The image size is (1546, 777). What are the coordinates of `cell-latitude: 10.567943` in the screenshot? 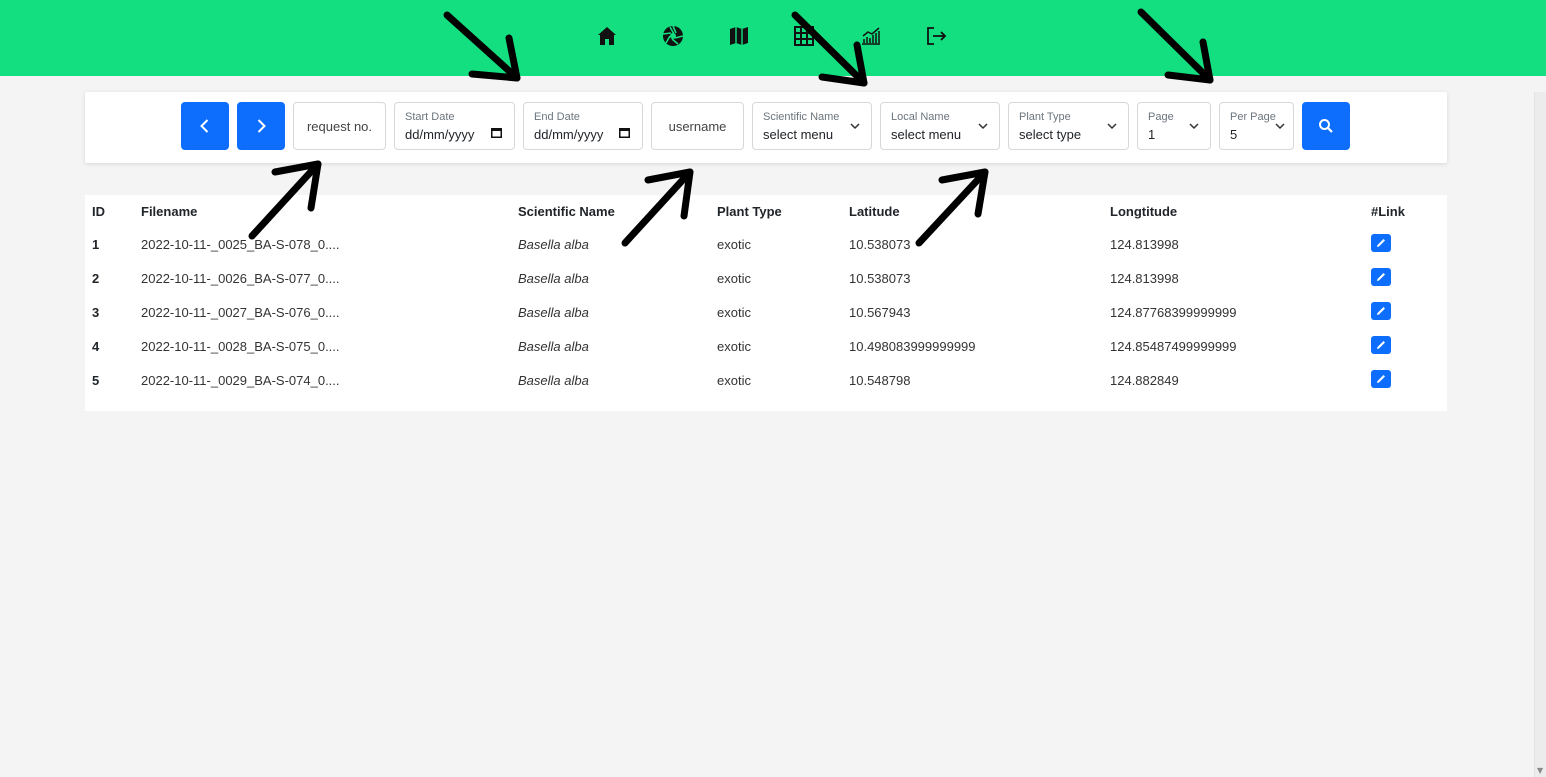 It's located at (880, 312).